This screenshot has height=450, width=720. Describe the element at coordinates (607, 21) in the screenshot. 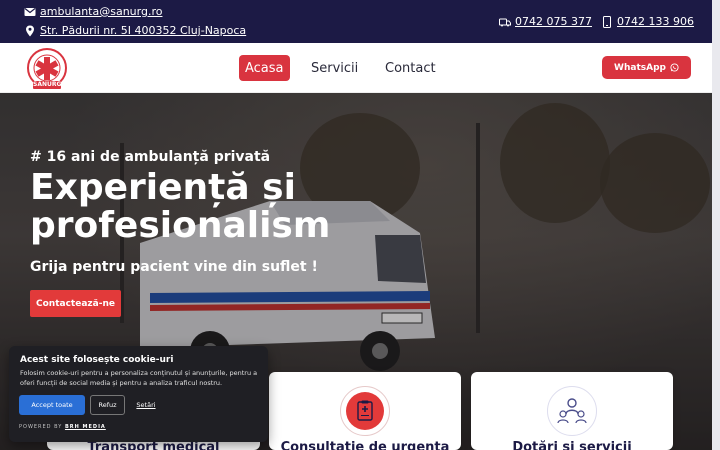

I see `mobile-phone-icon` at that location.